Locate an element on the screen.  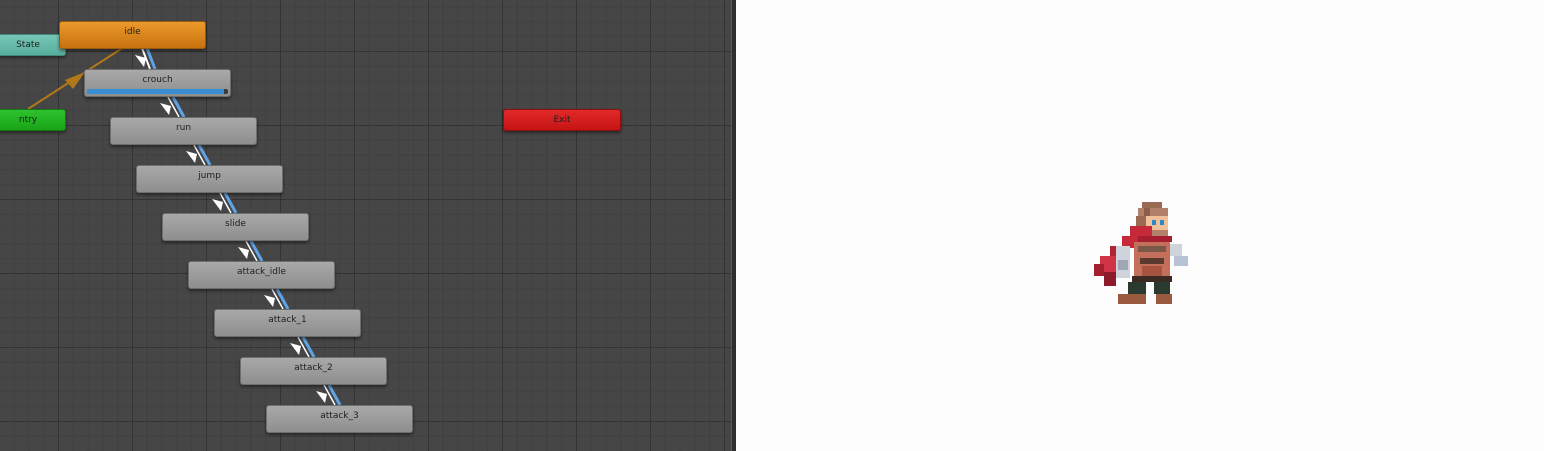
state-node-label: jump is located at coordinates (209, 176).